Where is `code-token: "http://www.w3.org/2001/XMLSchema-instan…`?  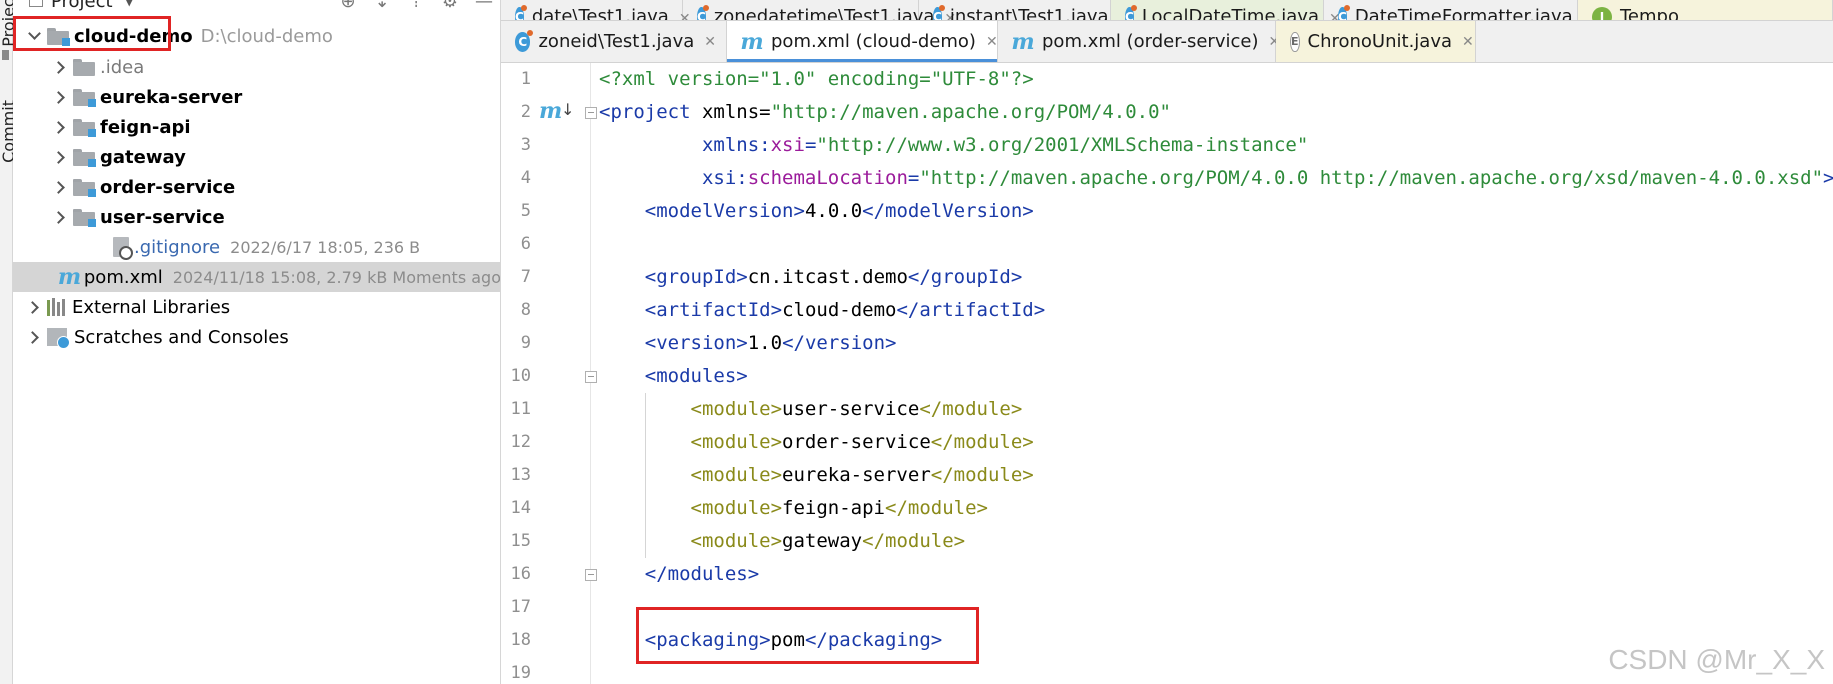
code-token: "http://www.w3.org/2001/XMLSchema-instan… is located at coordinates (1062, 145).